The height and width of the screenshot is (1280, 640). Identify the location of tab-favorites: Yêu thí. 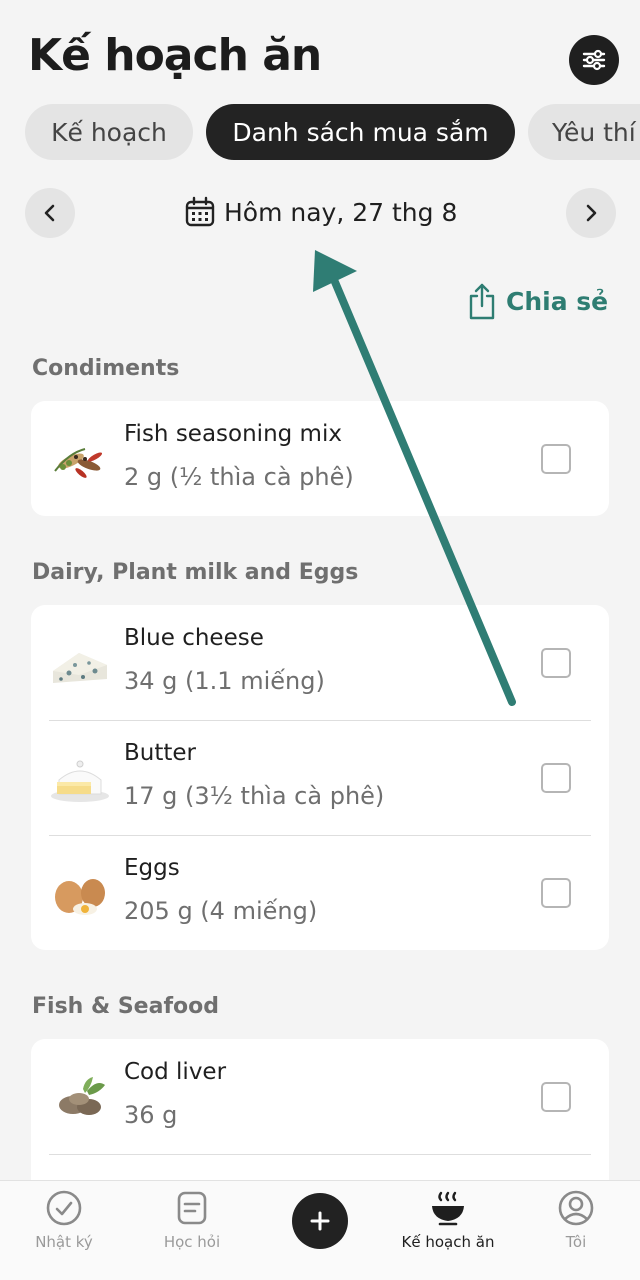
(584, 132).